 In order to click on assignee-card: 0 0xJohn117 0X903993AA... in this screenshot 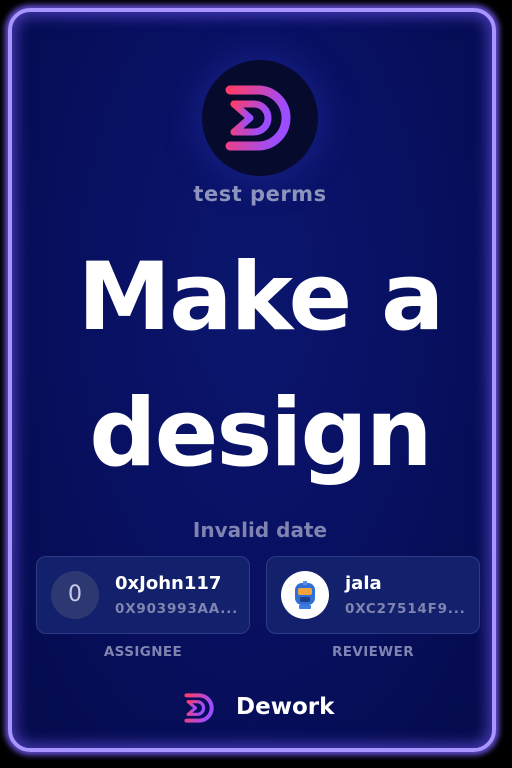, I will do `click(143, 595)`.